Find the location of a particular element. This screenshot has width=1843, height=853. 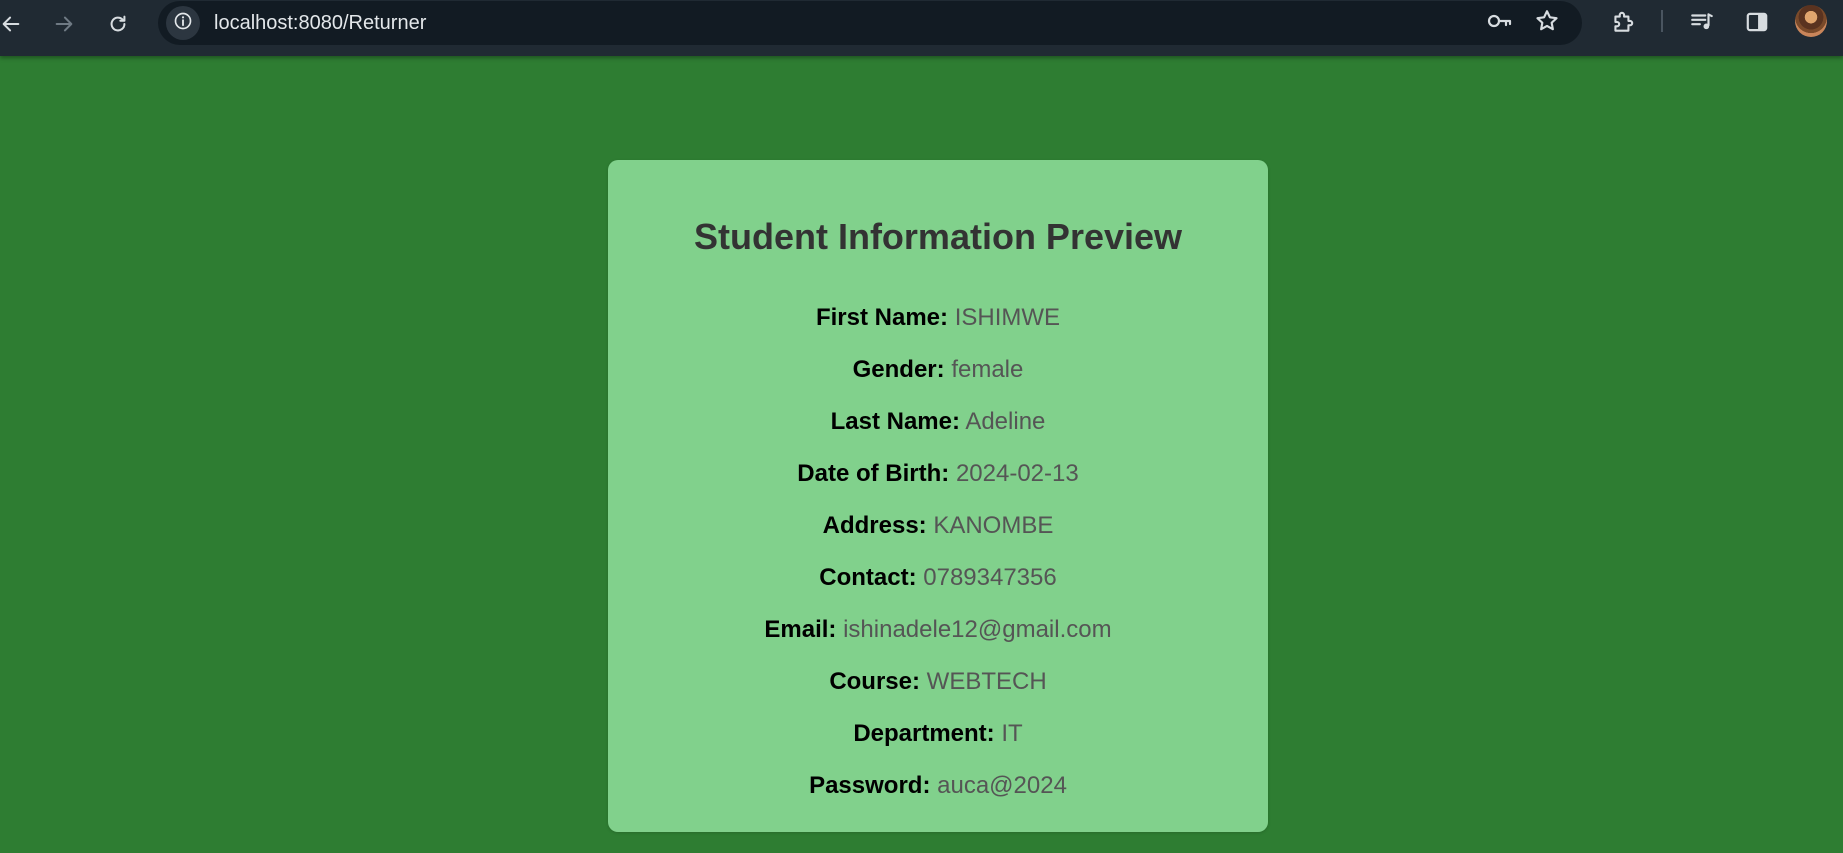

page-title: Student Information Preview is located at coordinates (938, 236).